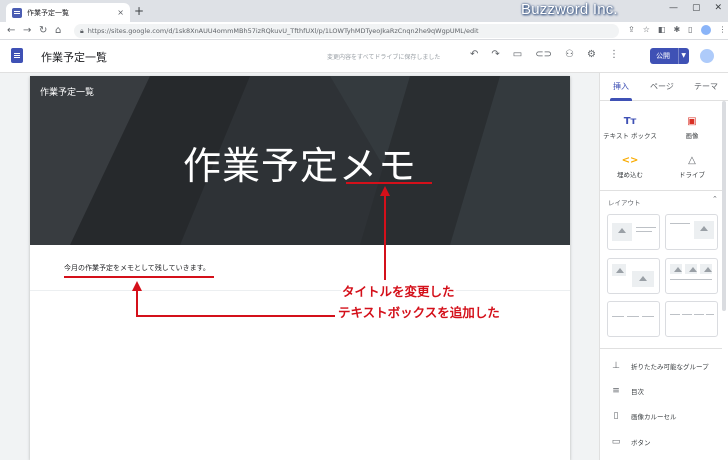  What do you see at coordinates (670, 367) in the screenshot?
I see `component-label: 折りたたみ可能なグループ` at bounding box center [670, 367].